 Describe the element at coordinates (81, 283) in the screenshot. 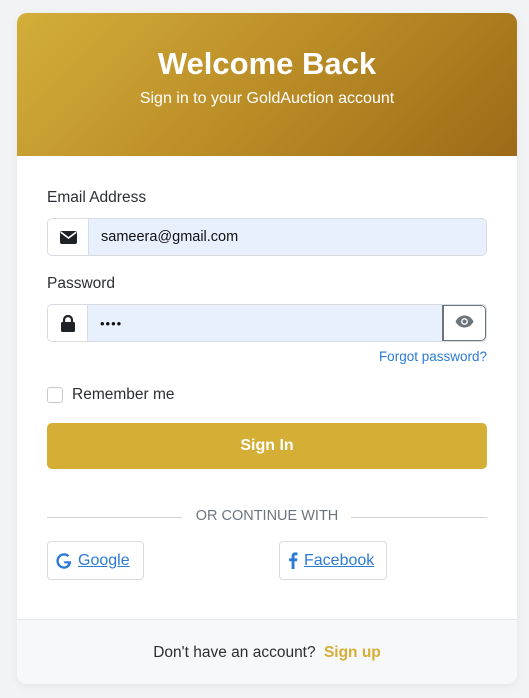

I see `password-label: Password` at that location.